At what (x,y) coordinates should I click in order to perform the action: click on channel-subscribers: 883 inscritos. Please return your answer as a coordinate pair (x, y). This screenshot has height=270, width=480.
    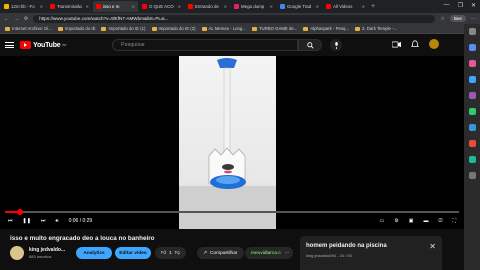
    Looking at the image, I should click on (40, 256).